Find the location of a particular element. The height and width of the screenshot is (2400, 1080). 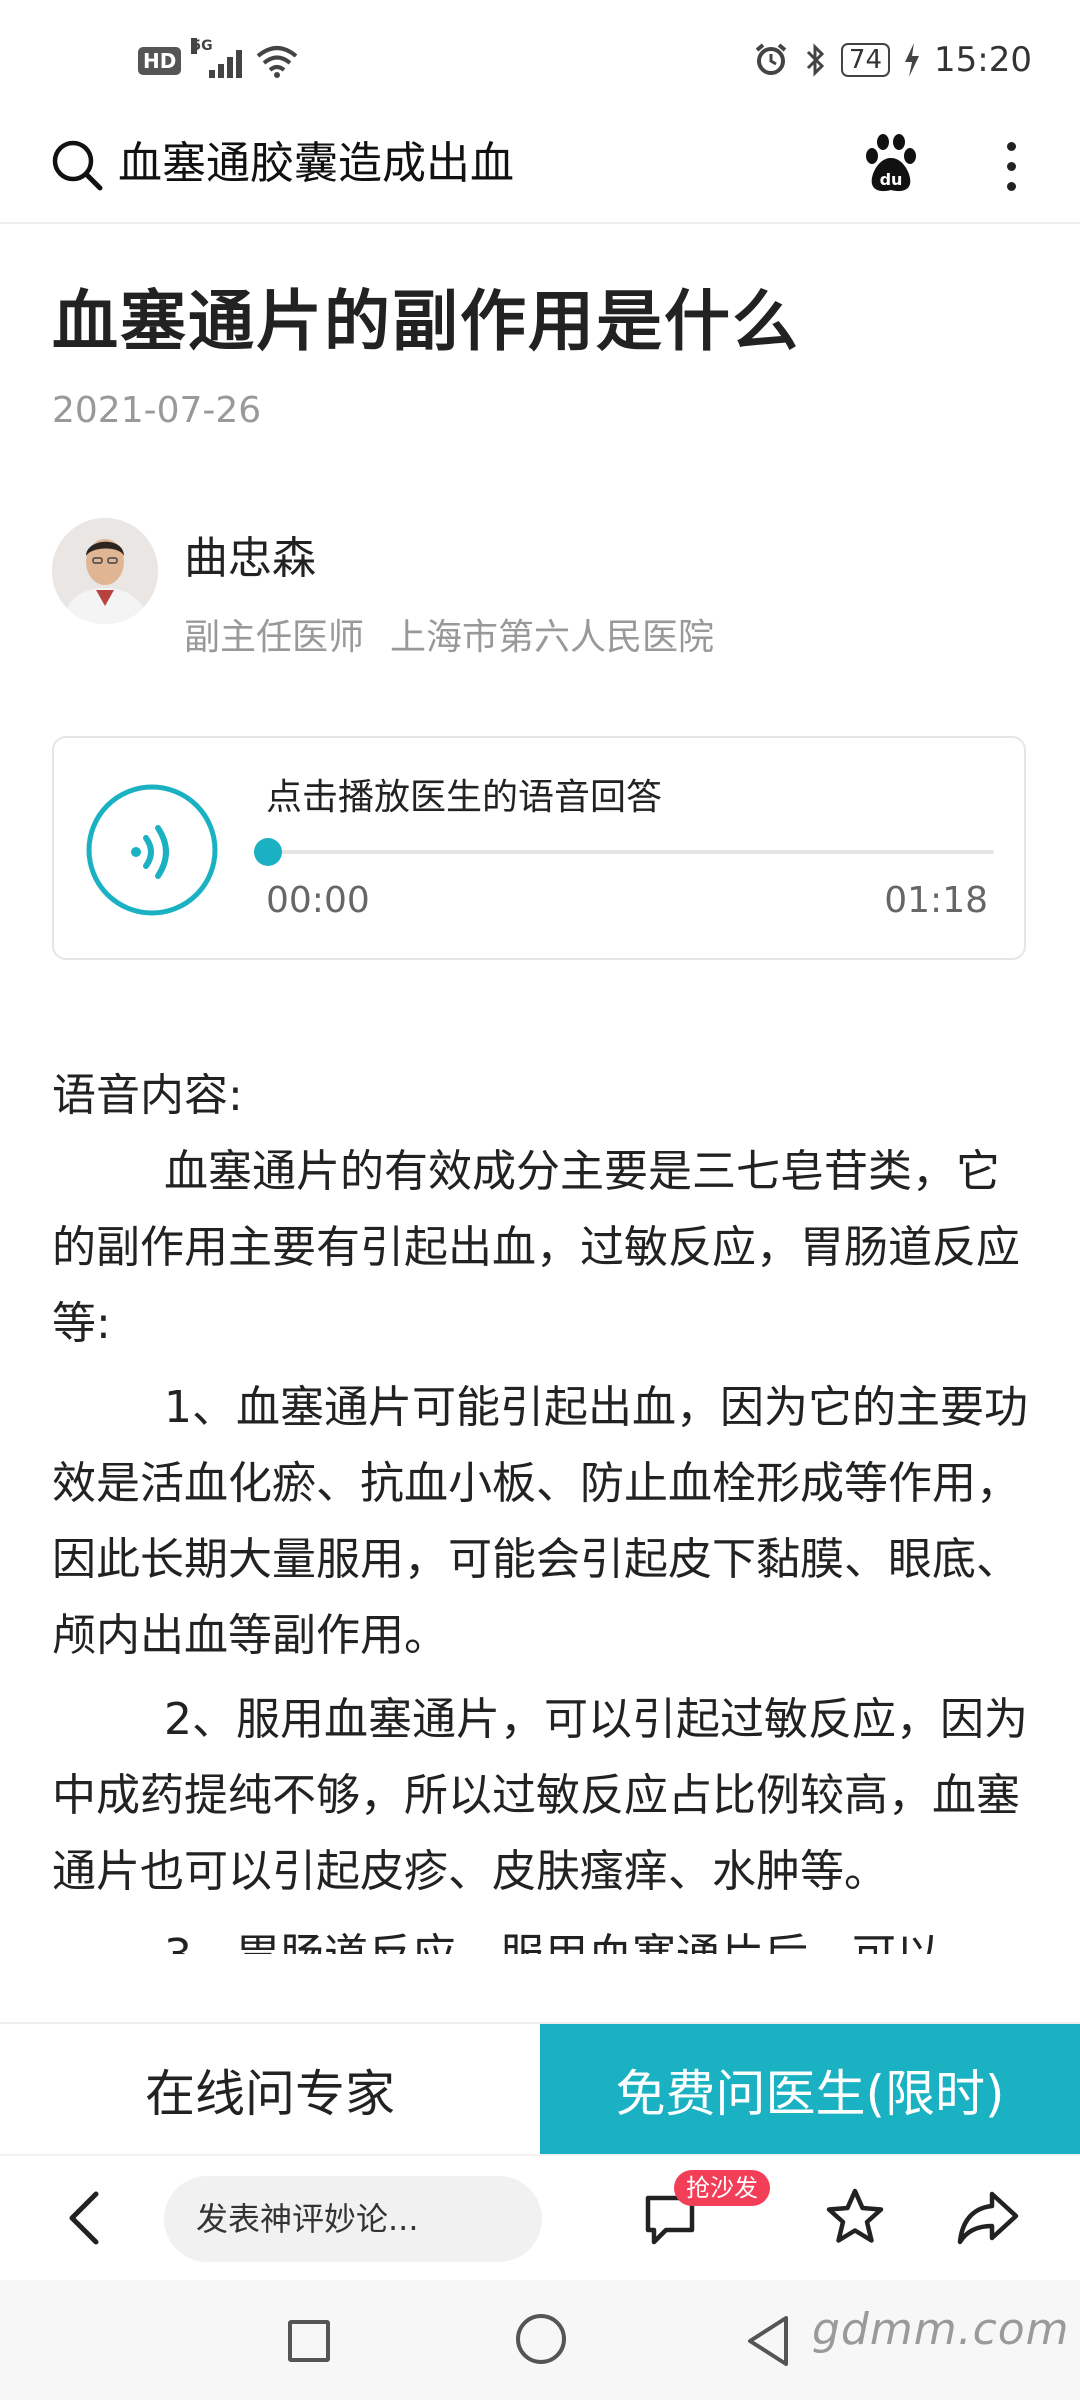

network-type: 5G is located at coordinates (202, 46).